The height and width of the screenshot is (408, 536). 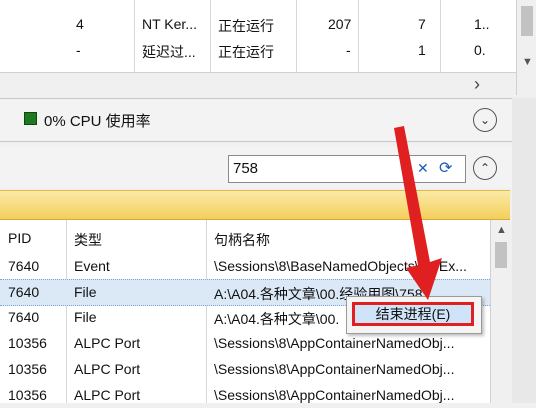 I want to click on red-arrow-annotation, so click(x=418, y=213).